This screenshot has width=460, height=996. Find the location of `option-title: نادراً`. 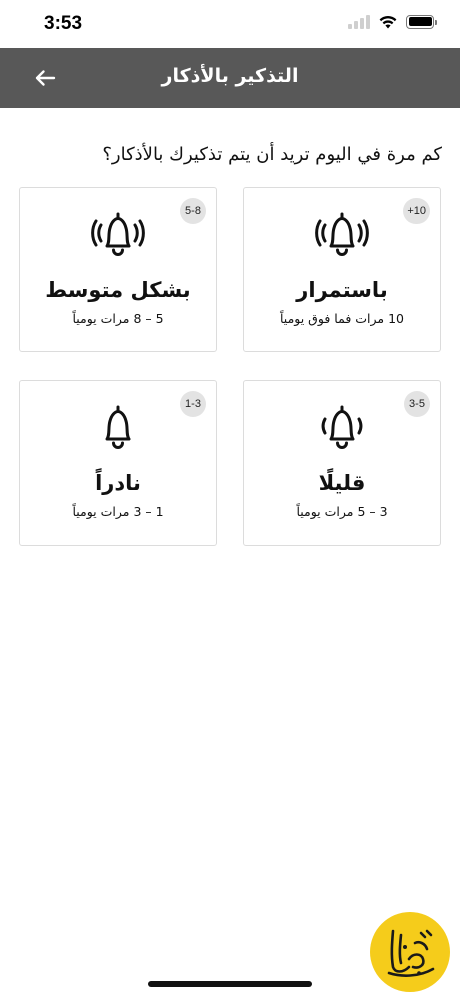

option-title: نادراً is located at coordinates (118, 483).